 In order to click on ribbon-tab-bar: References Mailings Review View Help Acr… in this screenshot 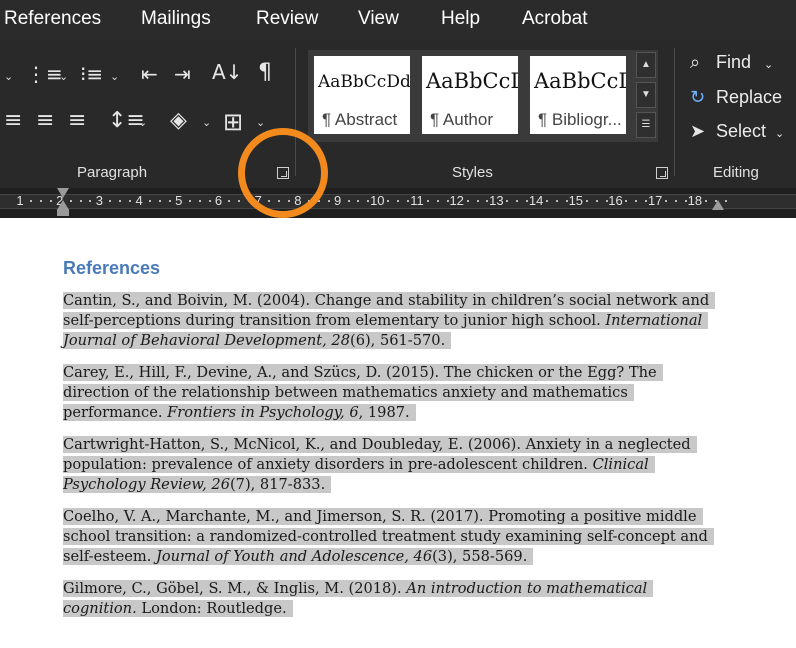, I will do `click(398, 20)`.